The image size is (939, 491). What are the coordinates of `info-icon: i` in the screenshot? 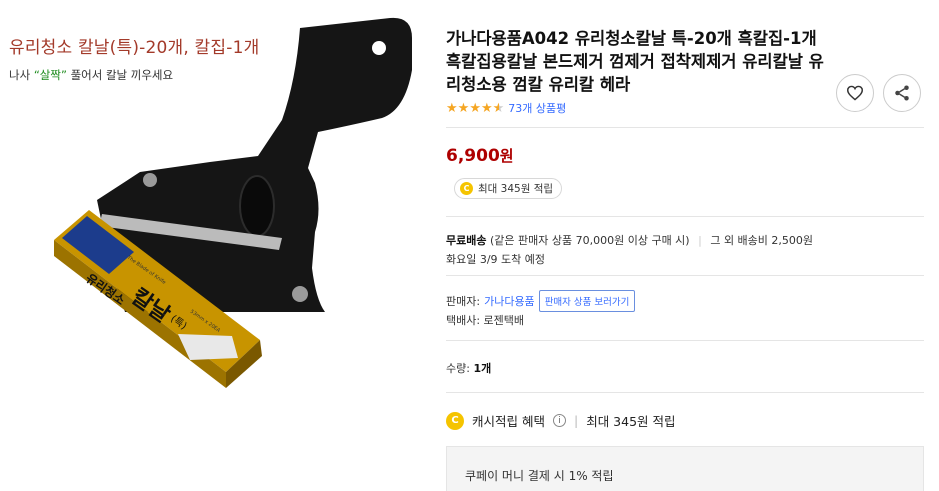 It's located at (559, 420).